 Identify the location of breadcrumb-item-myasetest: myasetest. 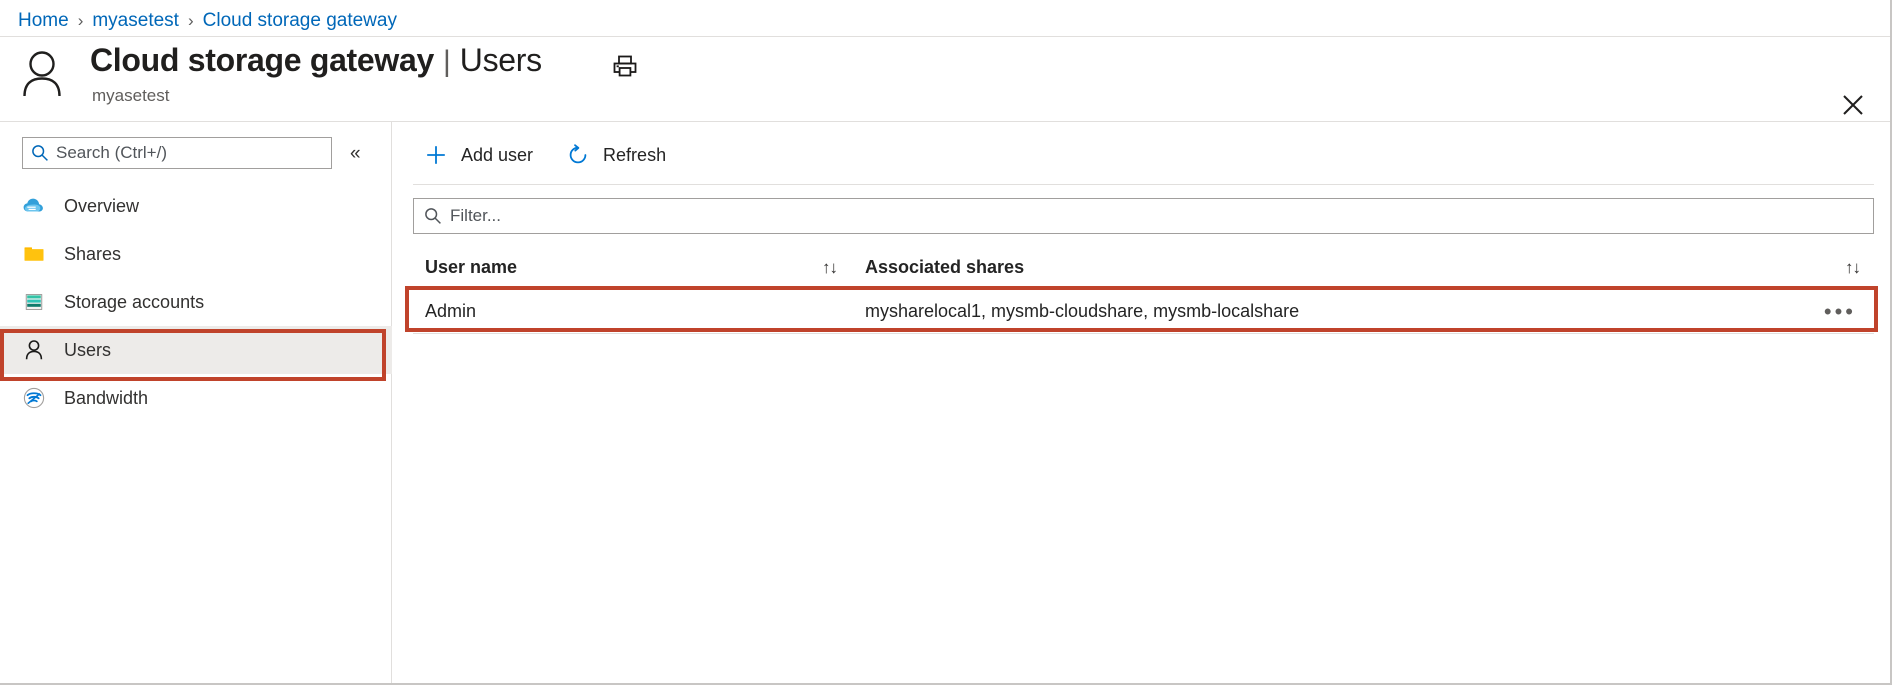
(135, 21).